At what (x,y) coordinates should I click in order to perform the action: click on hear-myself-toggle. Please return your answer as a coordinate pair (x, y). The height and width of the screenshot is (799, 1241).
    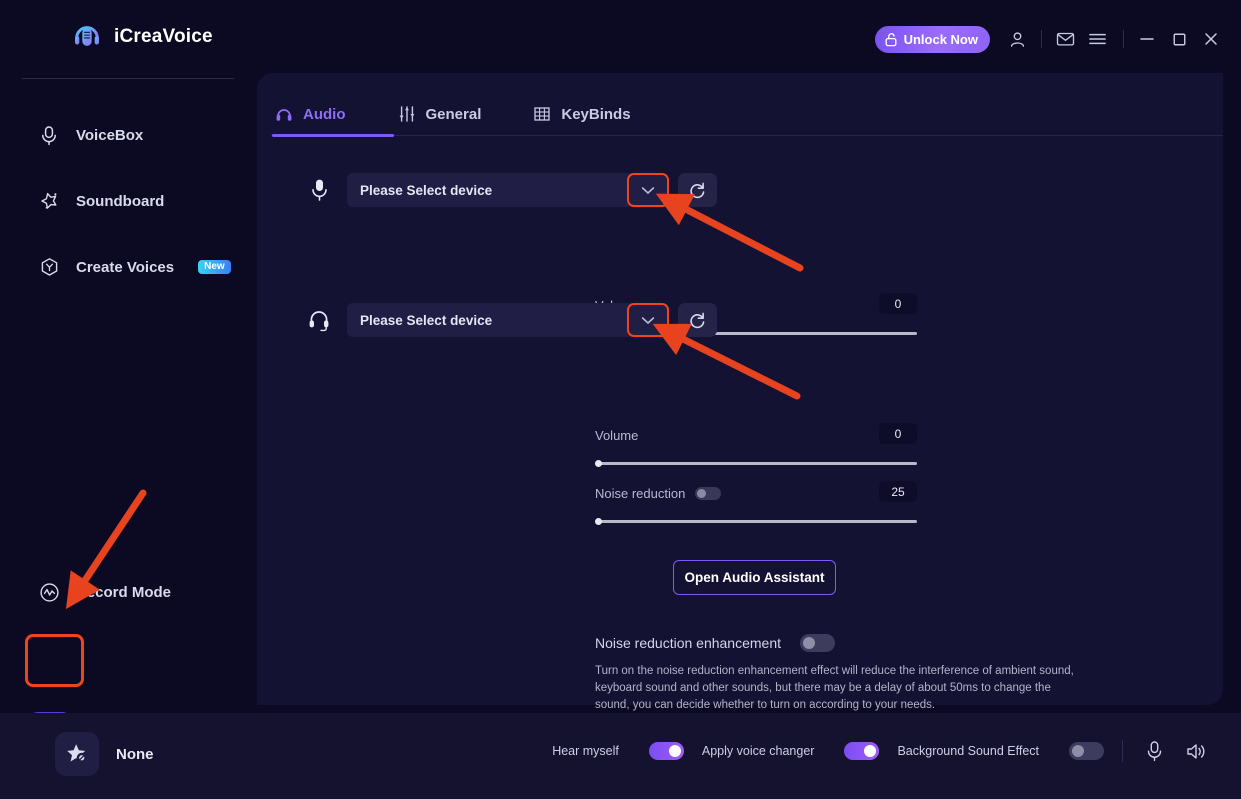
    Looking at the image, I should click on (666, 751).